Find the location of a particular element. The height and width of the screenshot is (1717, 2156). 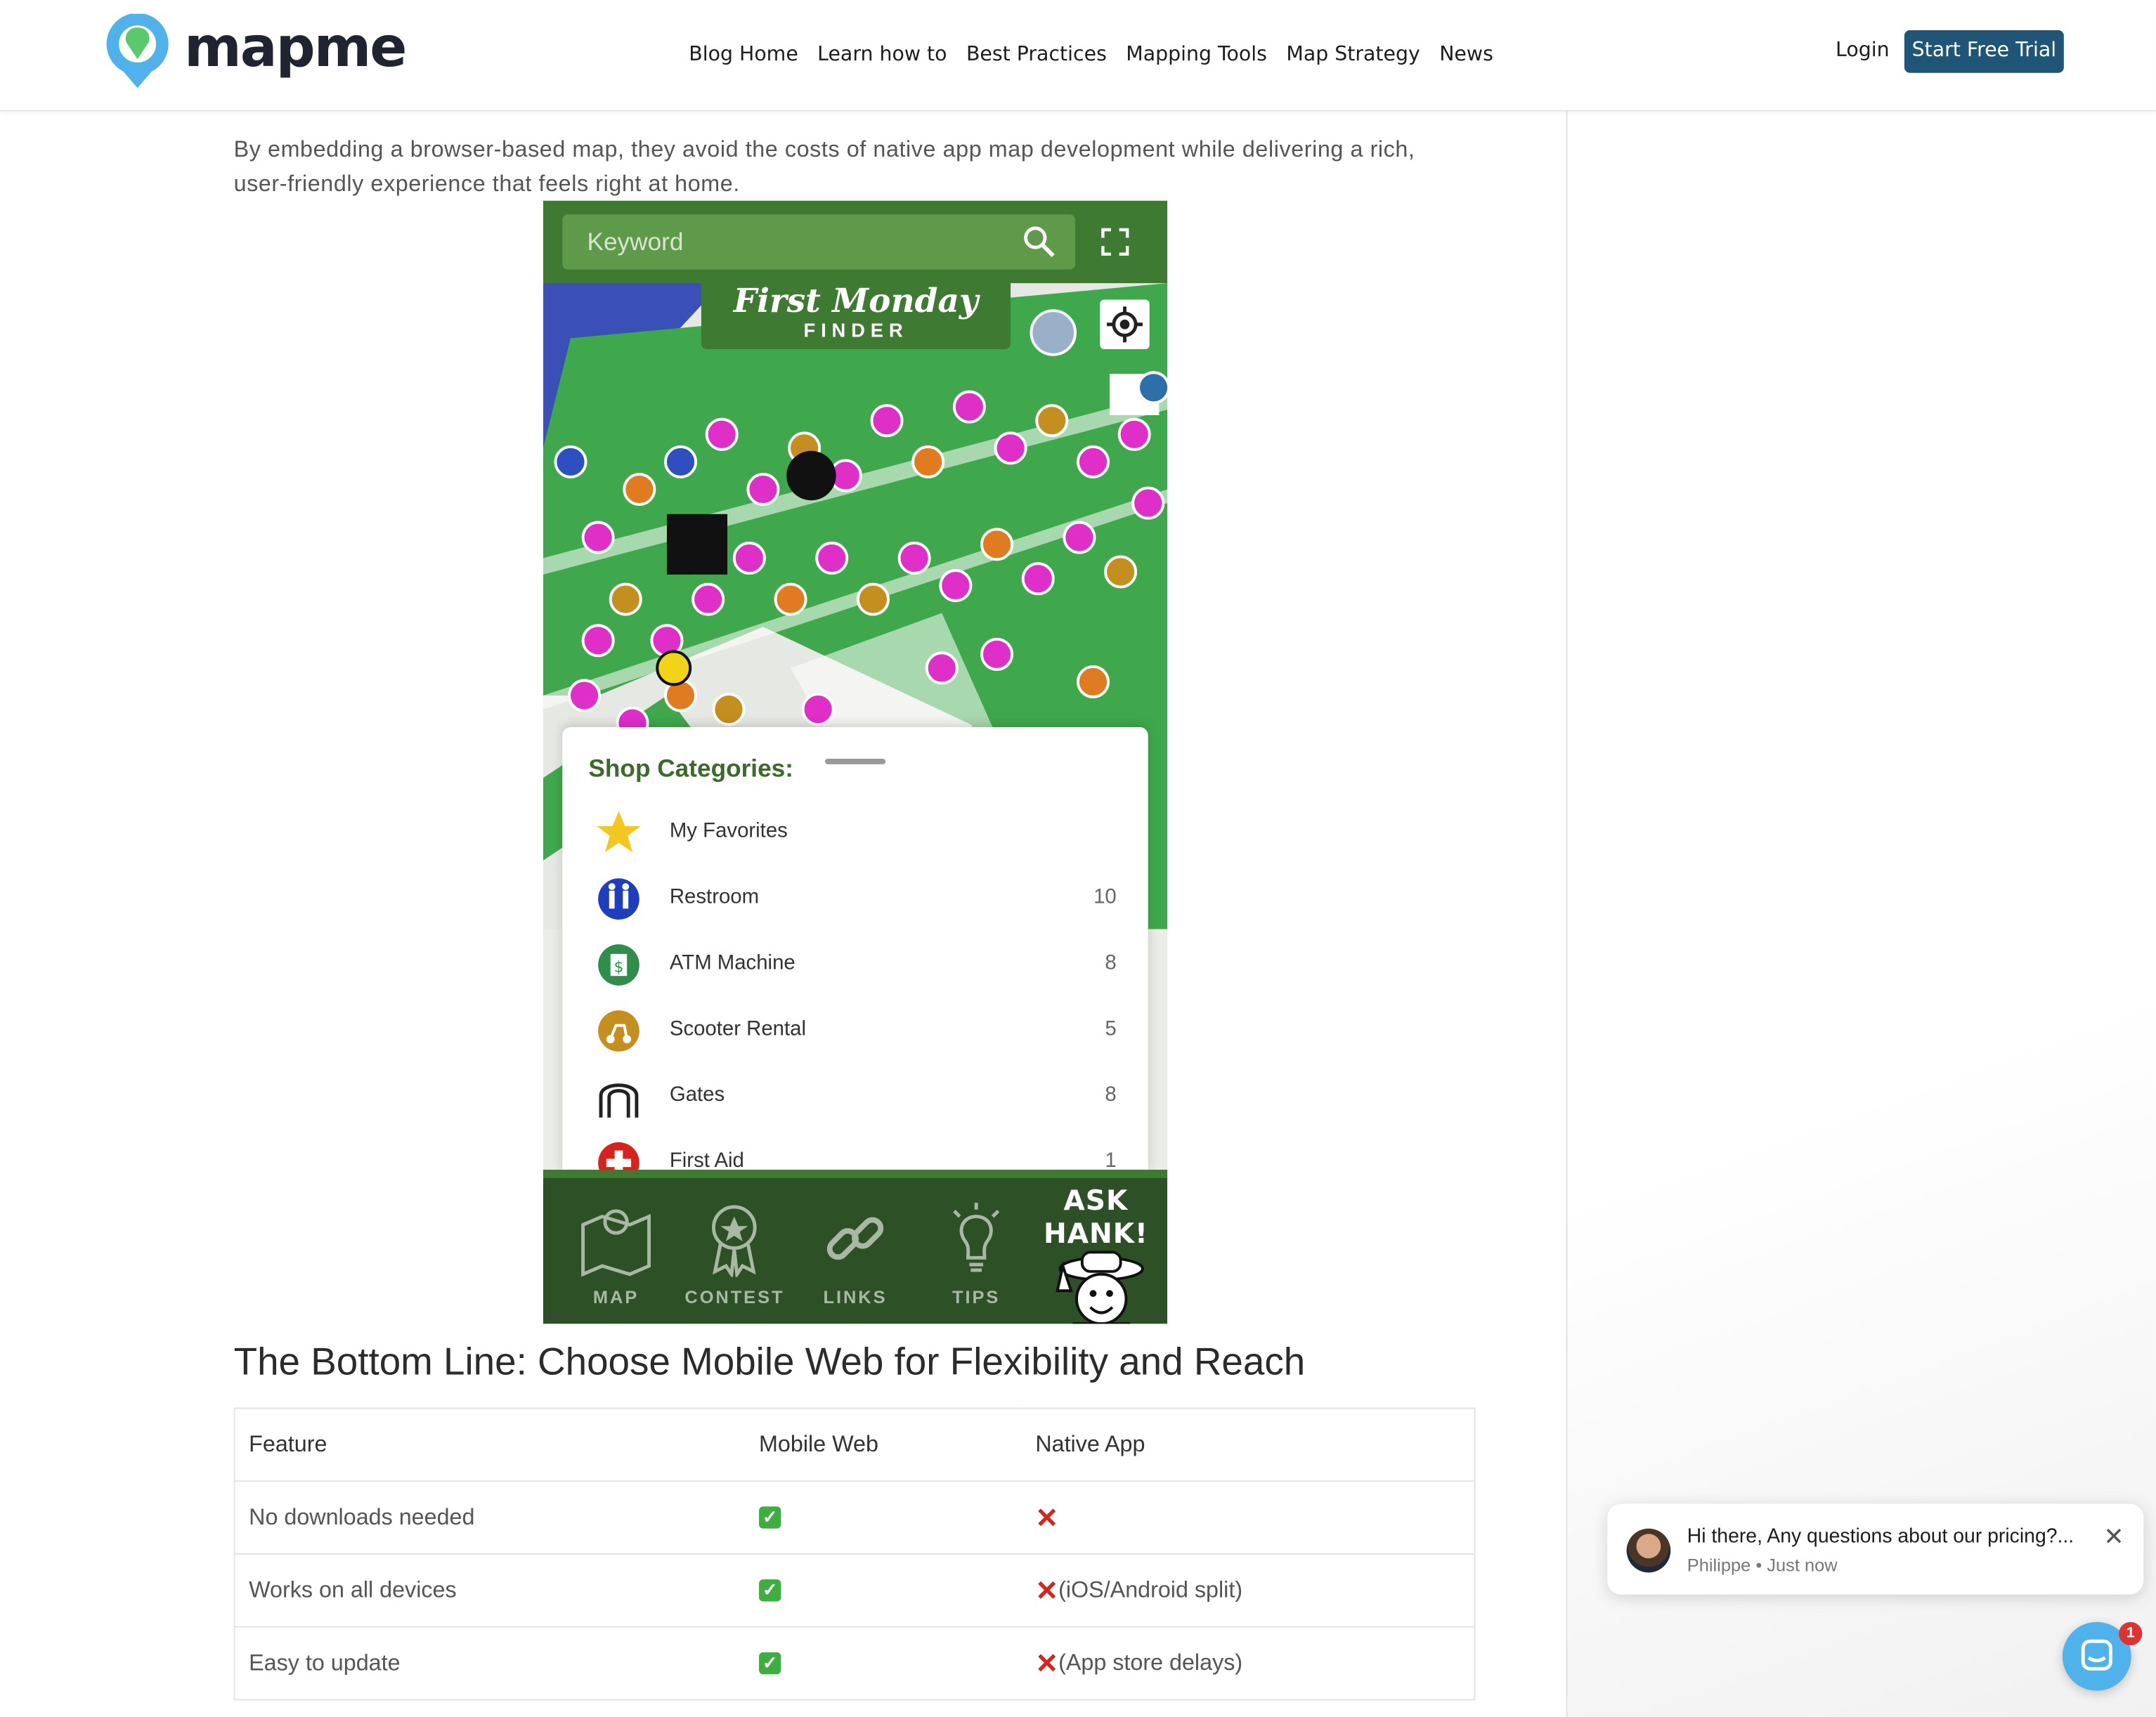

tab-links: LINKS is located at coordinates (855, 1253).